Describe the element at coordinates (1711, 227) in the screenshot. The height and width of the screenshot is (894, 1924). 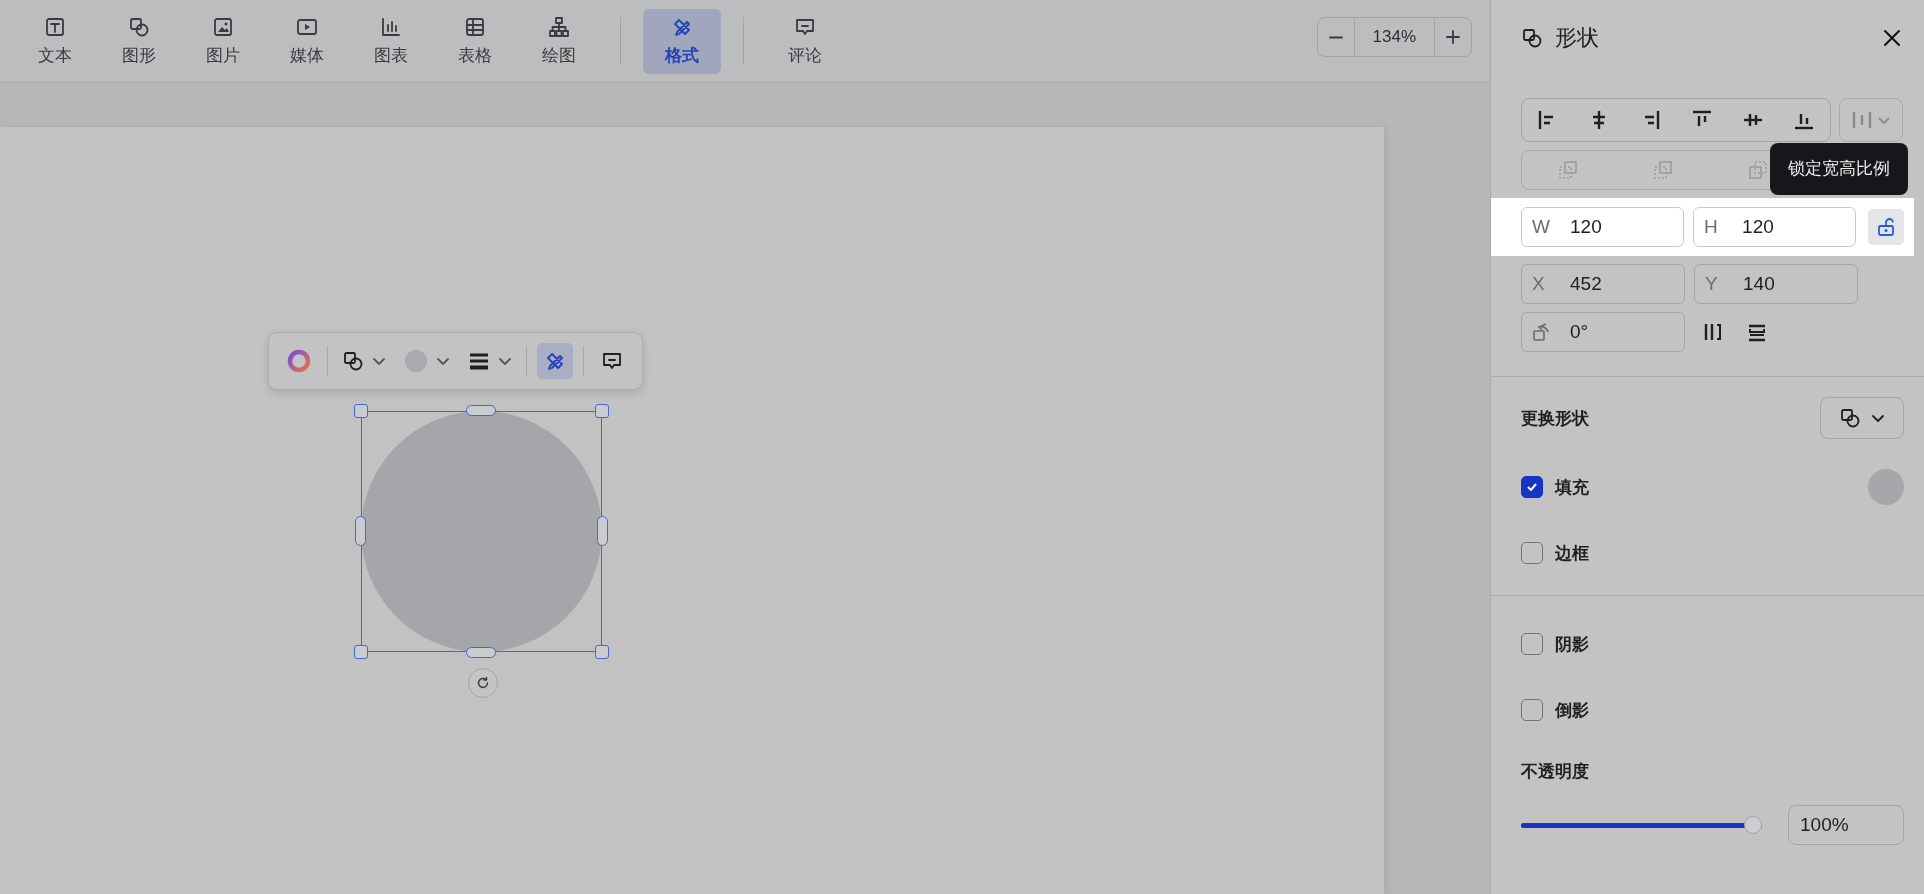
I see `field-label: H` at that location.